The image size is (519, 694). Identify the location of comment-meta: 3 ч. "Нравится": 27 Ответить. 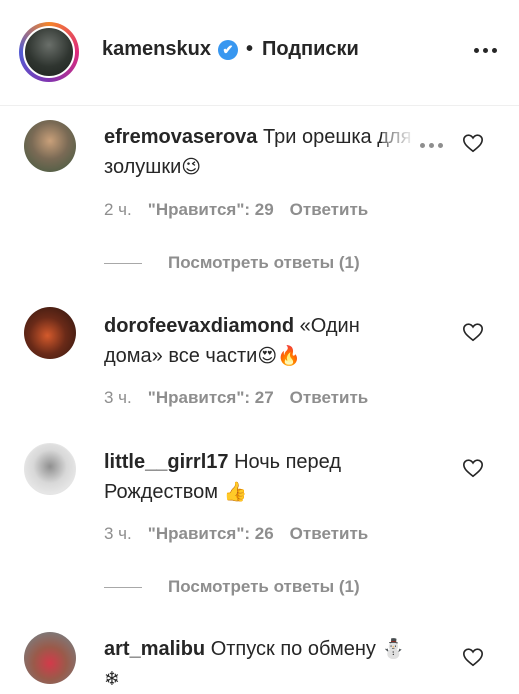
(236, 398).